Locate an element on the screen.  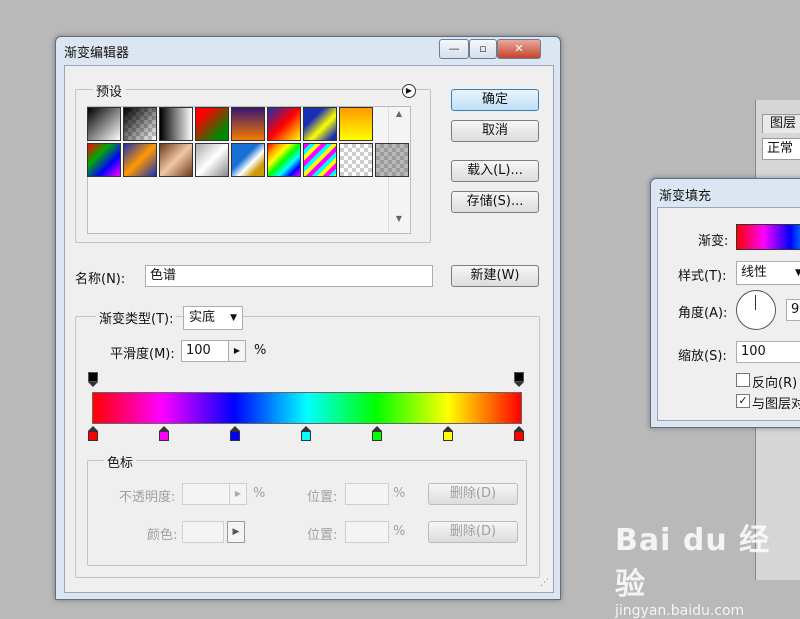
check-icon: ✓ is located at coordinates (743, 400).